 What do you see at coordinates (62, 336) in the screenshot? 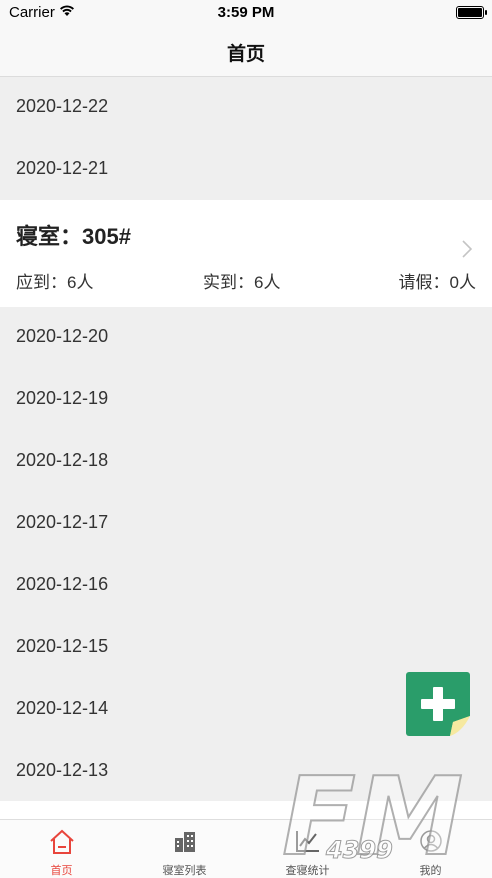
I see `date-label: 2020-12-20` at bounding box center [62, 336].